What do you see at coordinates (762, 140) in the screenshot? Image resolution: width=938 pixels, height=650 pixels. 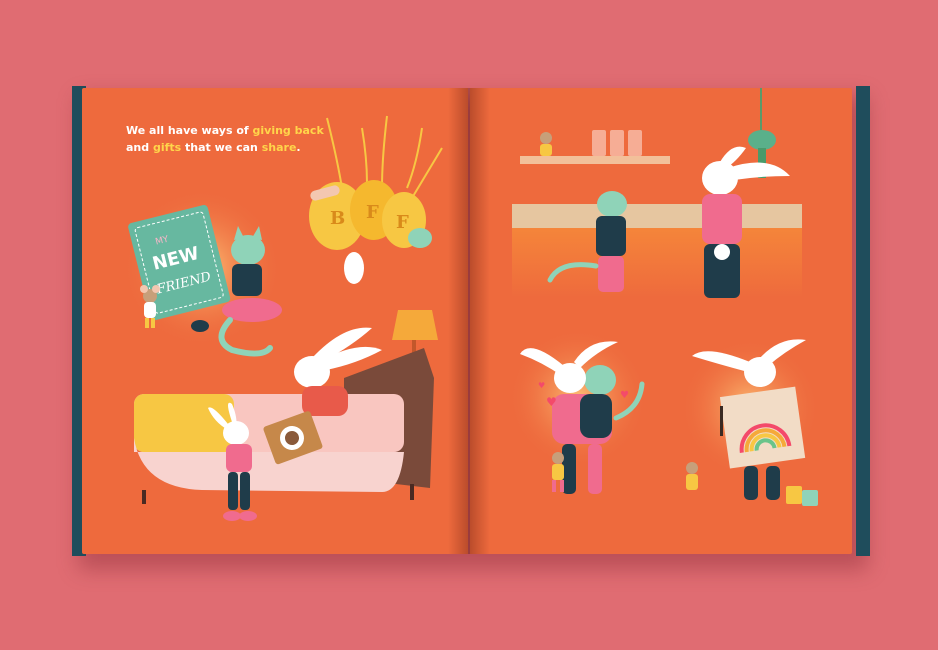 I see `hanging-plant` at bounding box center [762, 140].